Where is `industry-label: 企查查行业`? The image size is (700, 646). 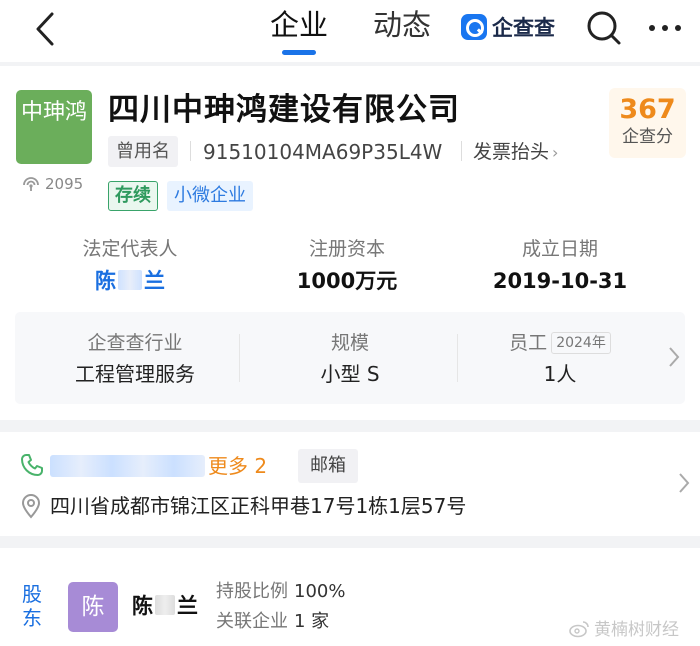 industry-label: 企查查行业 is located at coordinates (135, 343).